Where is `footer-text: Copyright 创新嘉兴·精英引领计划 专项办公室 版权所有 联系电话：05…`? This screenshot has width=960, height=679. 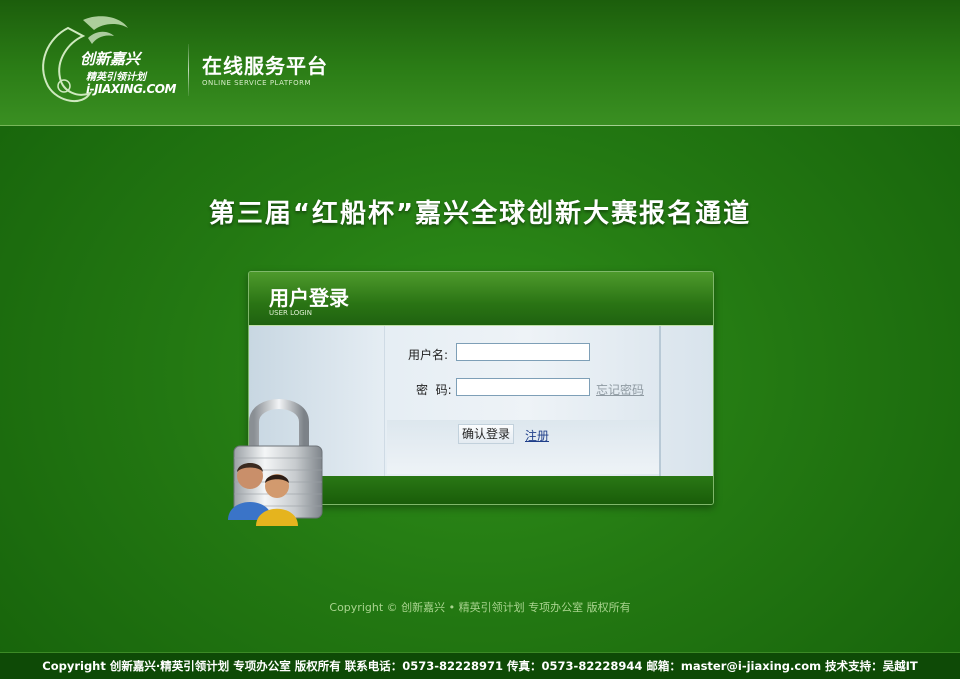
footer-text: Copyright 创新嘉兴·精英引领计划 专项办公室 版权所有 联系电话：05… is located at coordinates (480, 666).